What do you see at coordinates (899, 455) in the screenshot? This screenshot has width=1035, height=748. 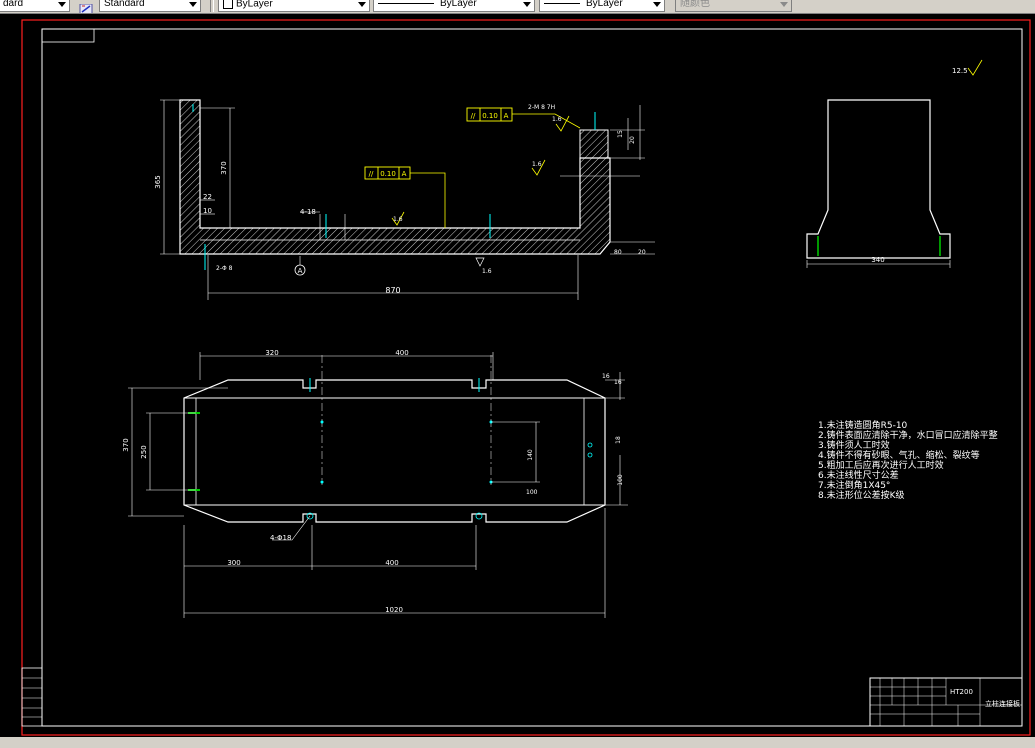 I see `tech-note-4: 4.铸件不得有砂眼、气孔、缩松、裂纹等` at bounding box center [899, 455].